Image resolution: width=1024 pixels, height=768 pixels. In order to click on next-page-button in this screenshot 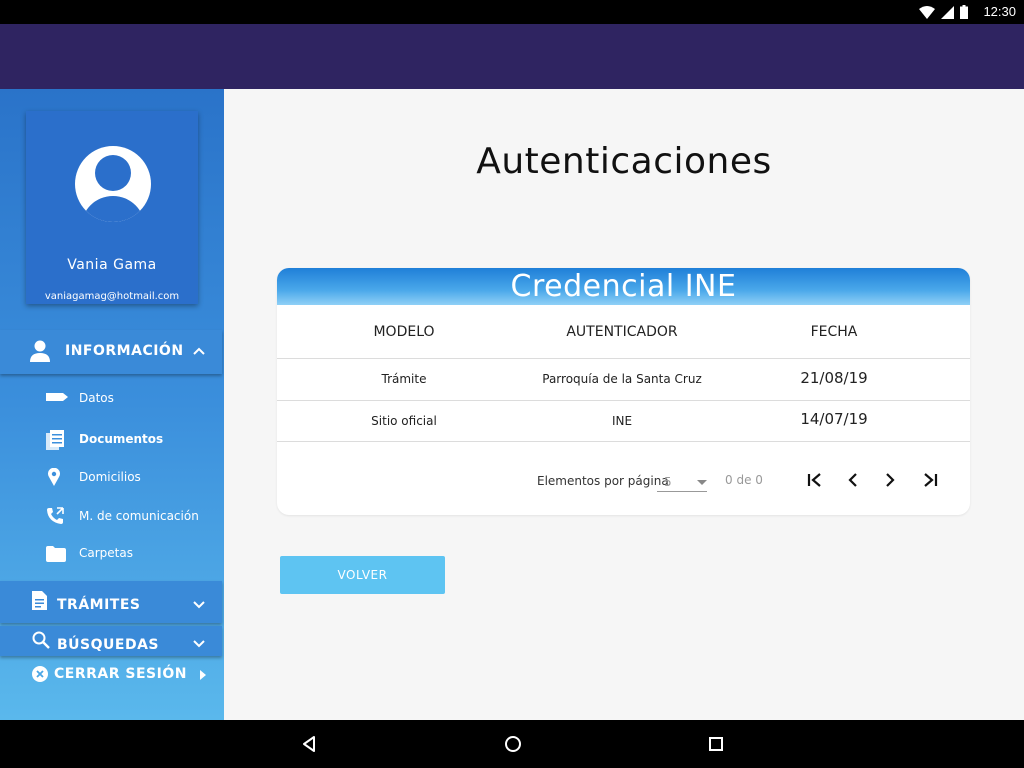, I will do `click(890, 480)`.